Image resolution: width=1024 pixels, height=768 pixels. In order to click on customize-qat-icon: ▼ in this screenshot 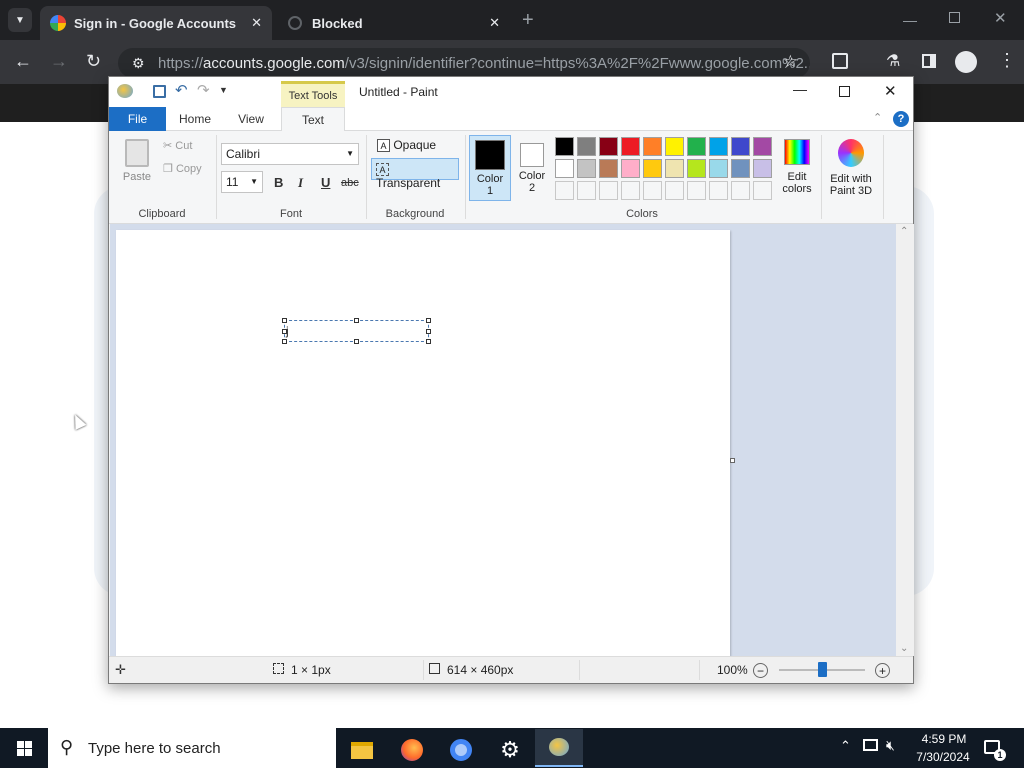, I will do `click(223, 90)`.